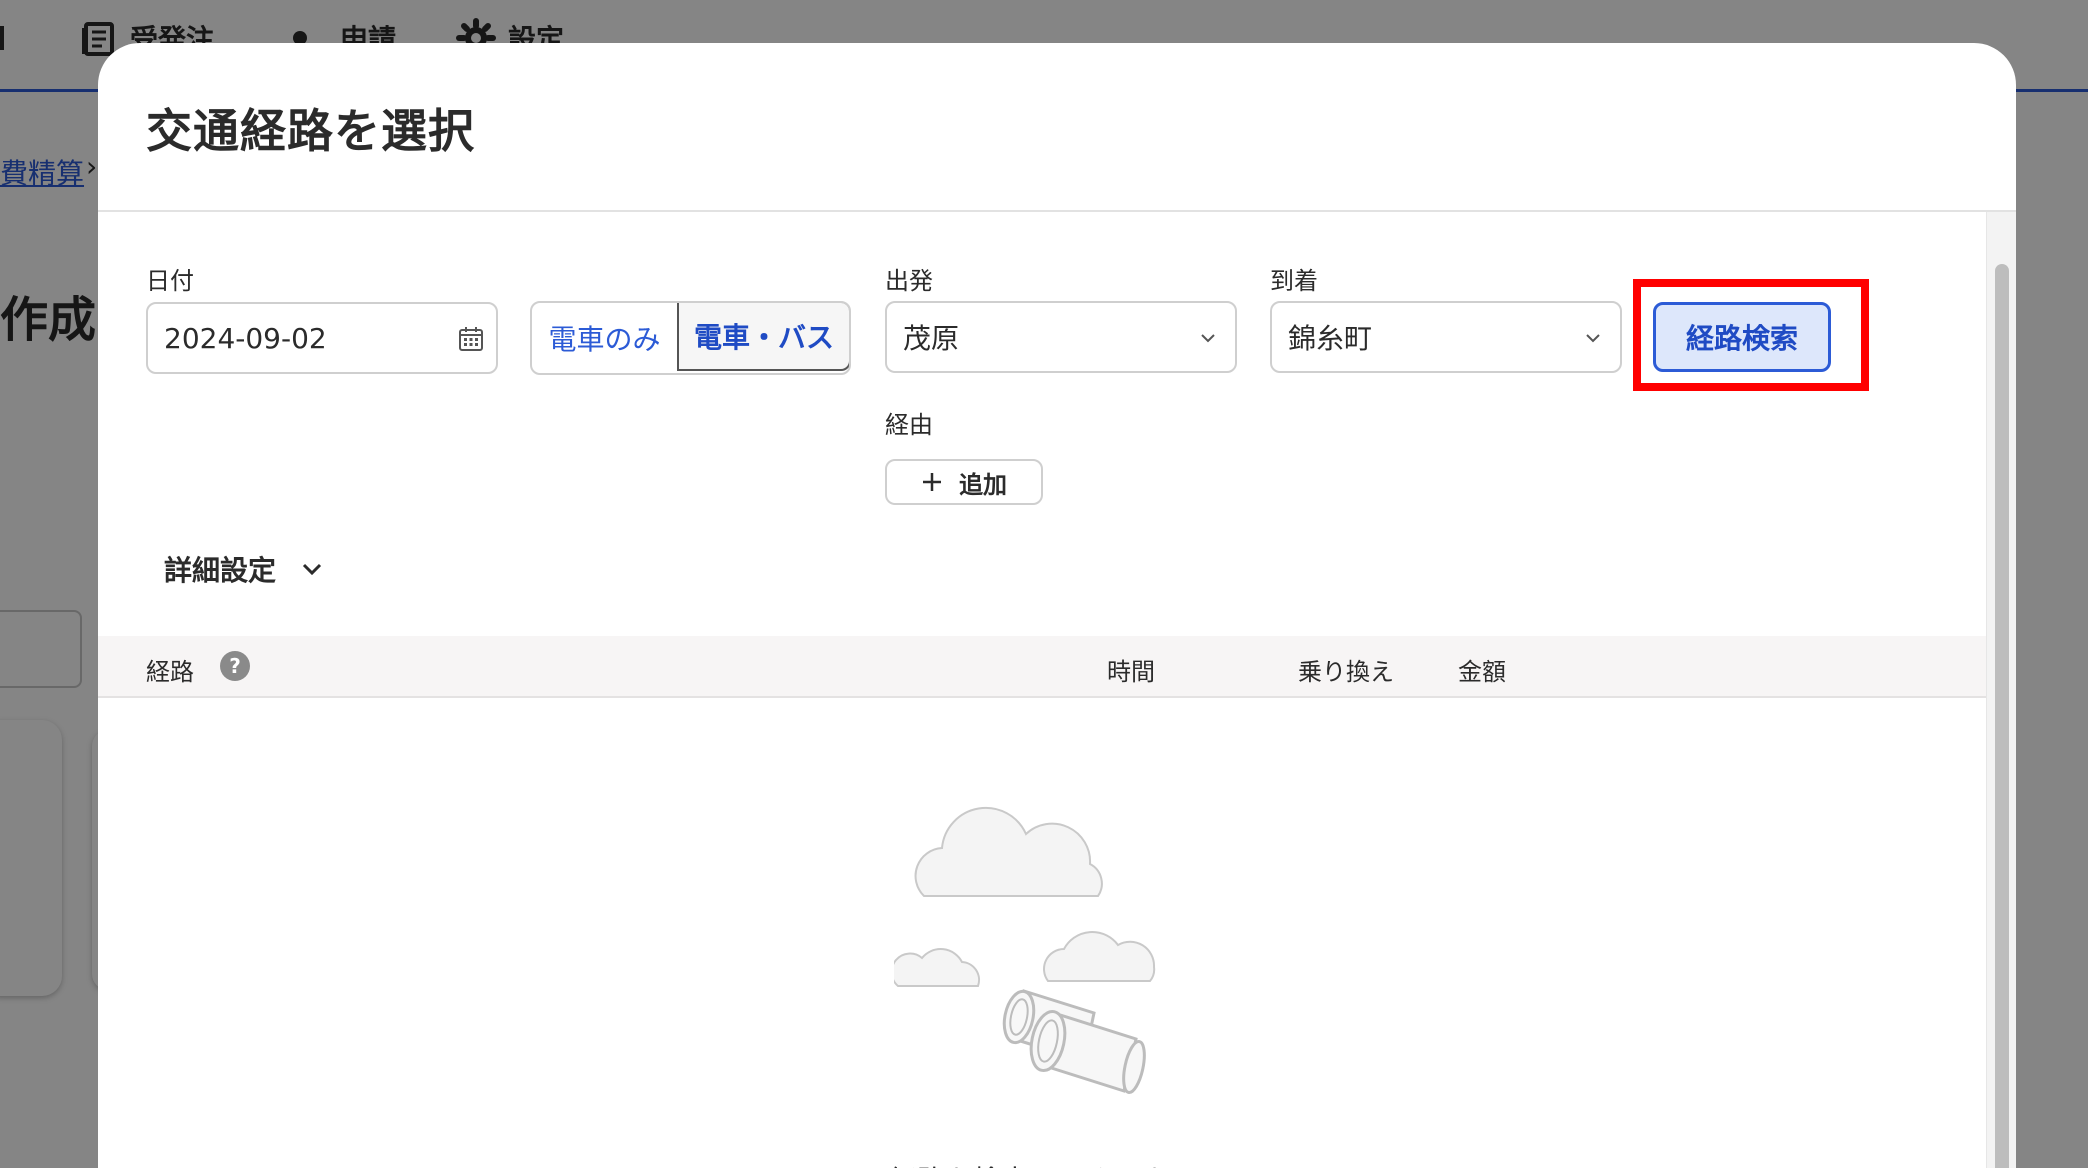  I want to click on add-via-label: 追加, so click(983, 484).